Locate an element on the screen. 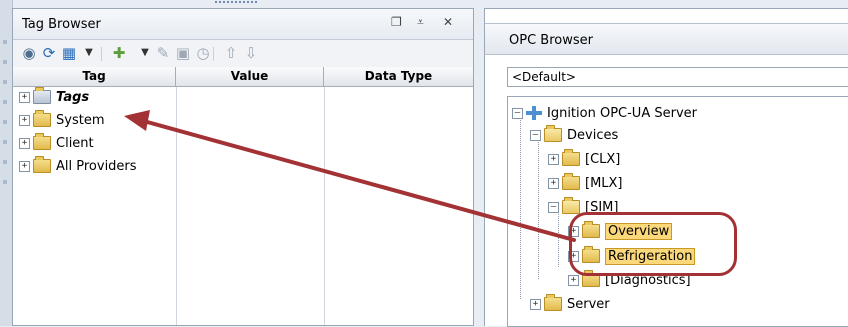  arrowhead-icon is located at coordinates (137, 120).